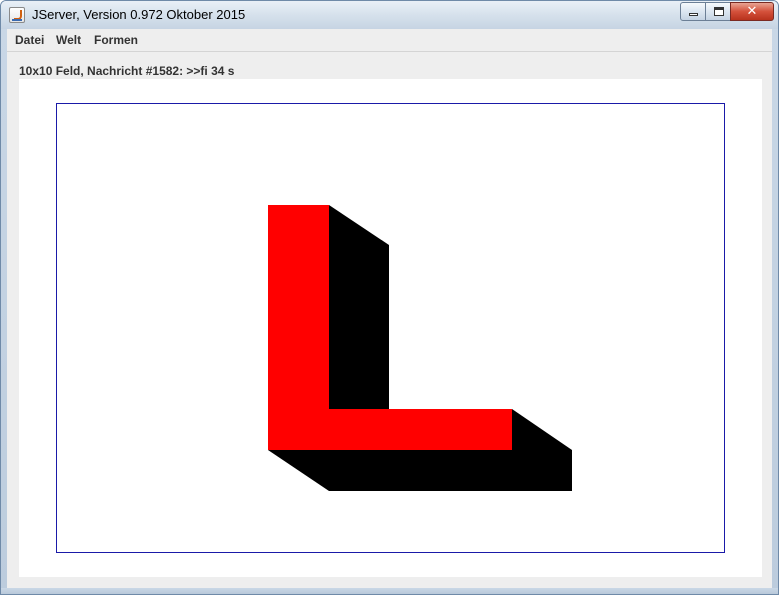 Image resolution: width=779 pixels, height=595 pixels. What do you see at coordinates (389, 40) in the screenshot?
I see `menu-bar: Datei Welt Formen` at bounding box center [389, 40].